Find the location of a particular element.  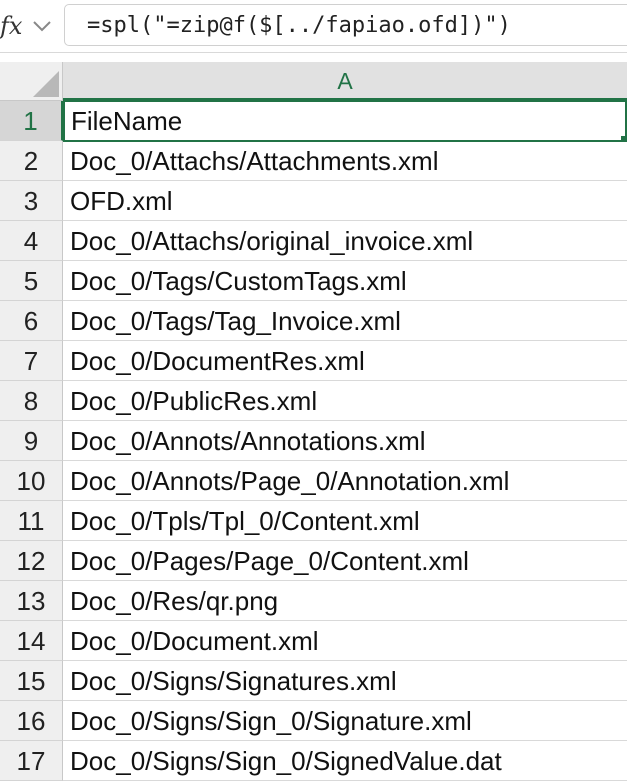

cell: Doc_0/Tpls/Tpl_0/Content.xml is located at coordinates (345, 521).